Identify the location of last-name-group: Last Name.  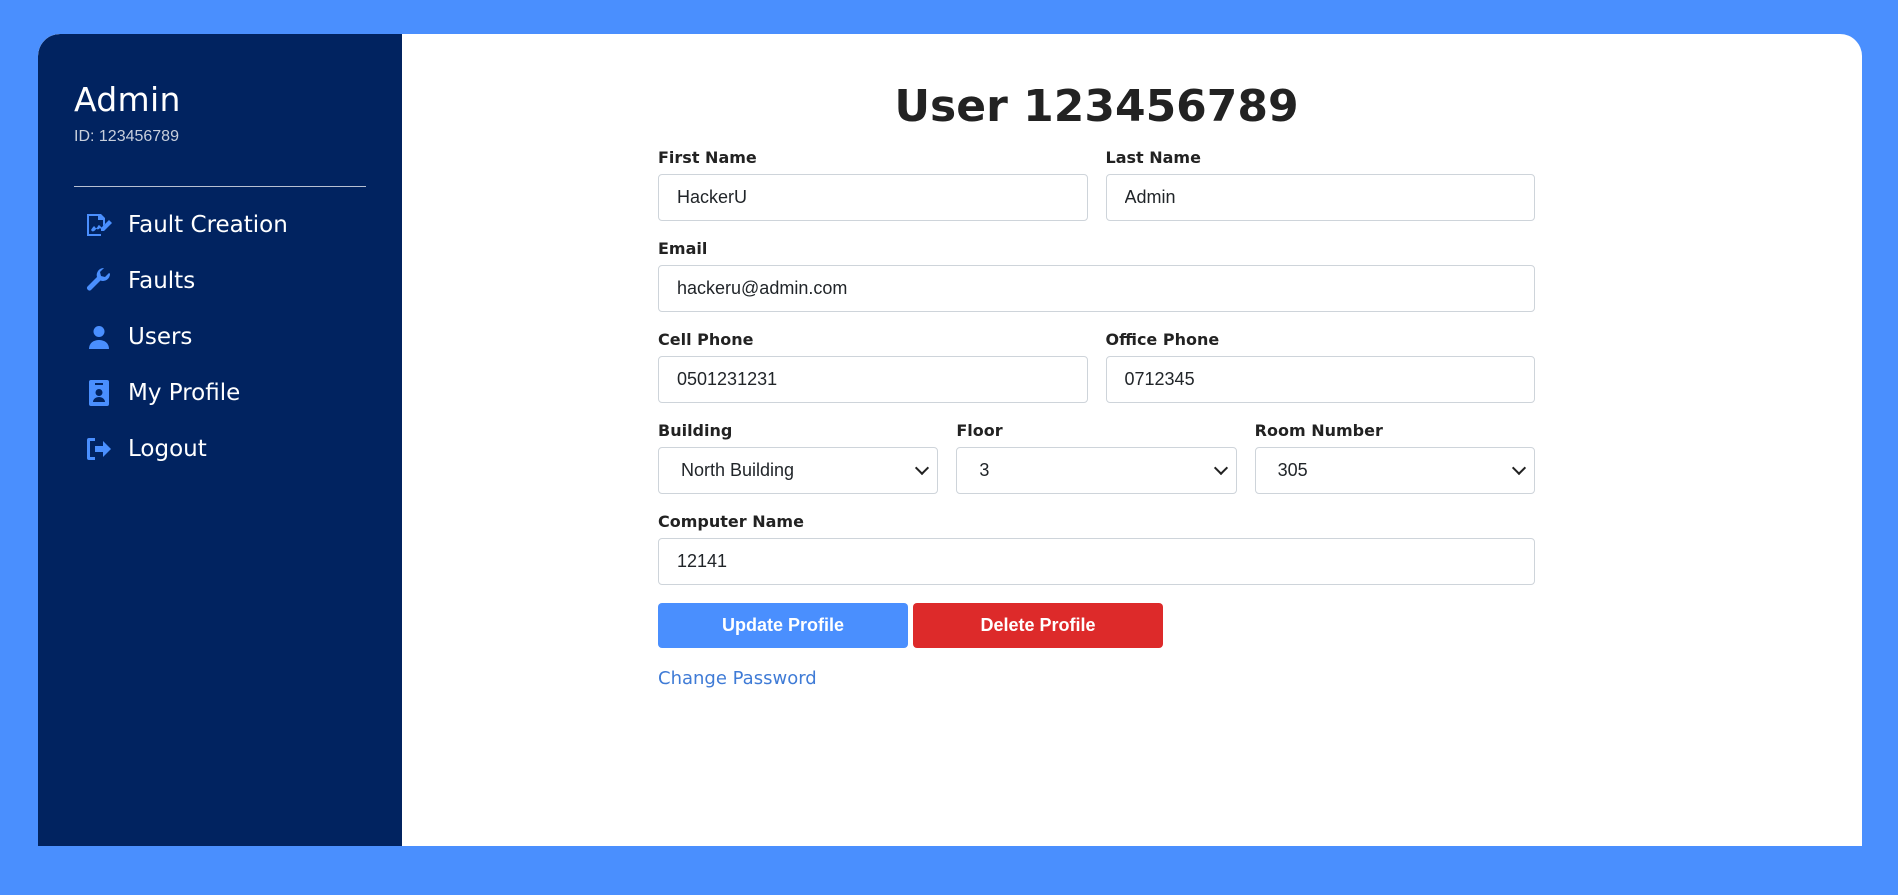
(1320, 184).